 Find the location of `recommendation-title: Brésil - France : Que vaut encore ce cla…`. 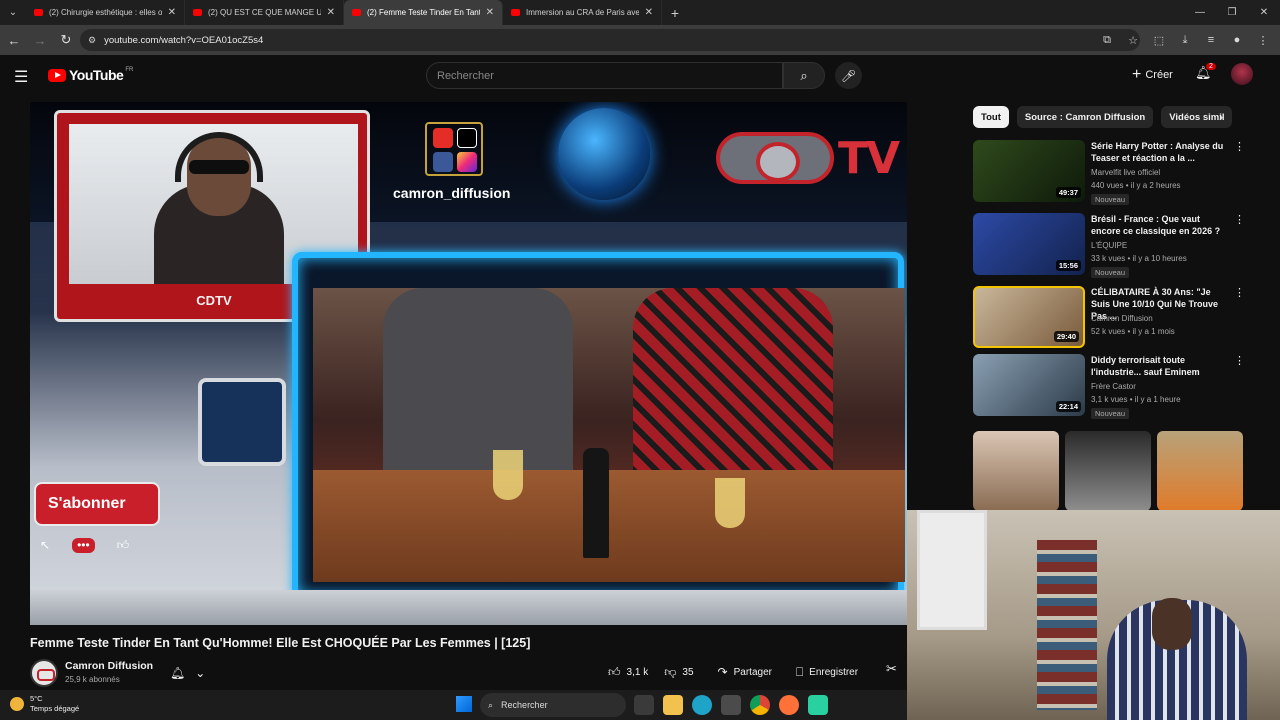

recommendation-title: Brésil - France : Que vaut encore ce cla… is located at coordinates (1161, 225).